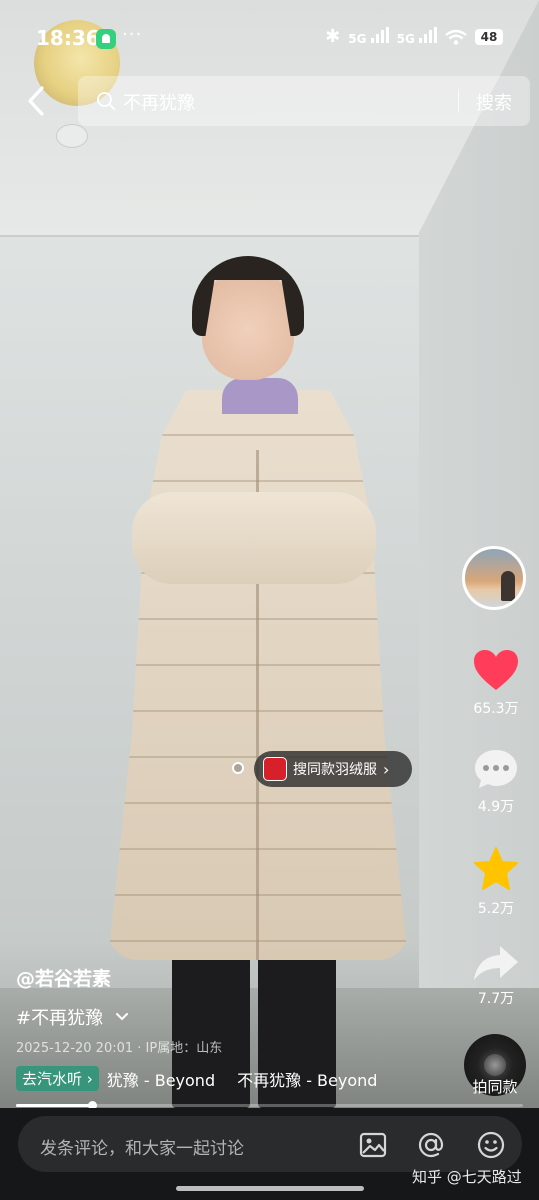 The height and width of the screenshot is (1200, 539). What do you see at coordinates (238, 768) in the screenshot?
I see `product-tag-anchor` at bounding box center [238, 768].